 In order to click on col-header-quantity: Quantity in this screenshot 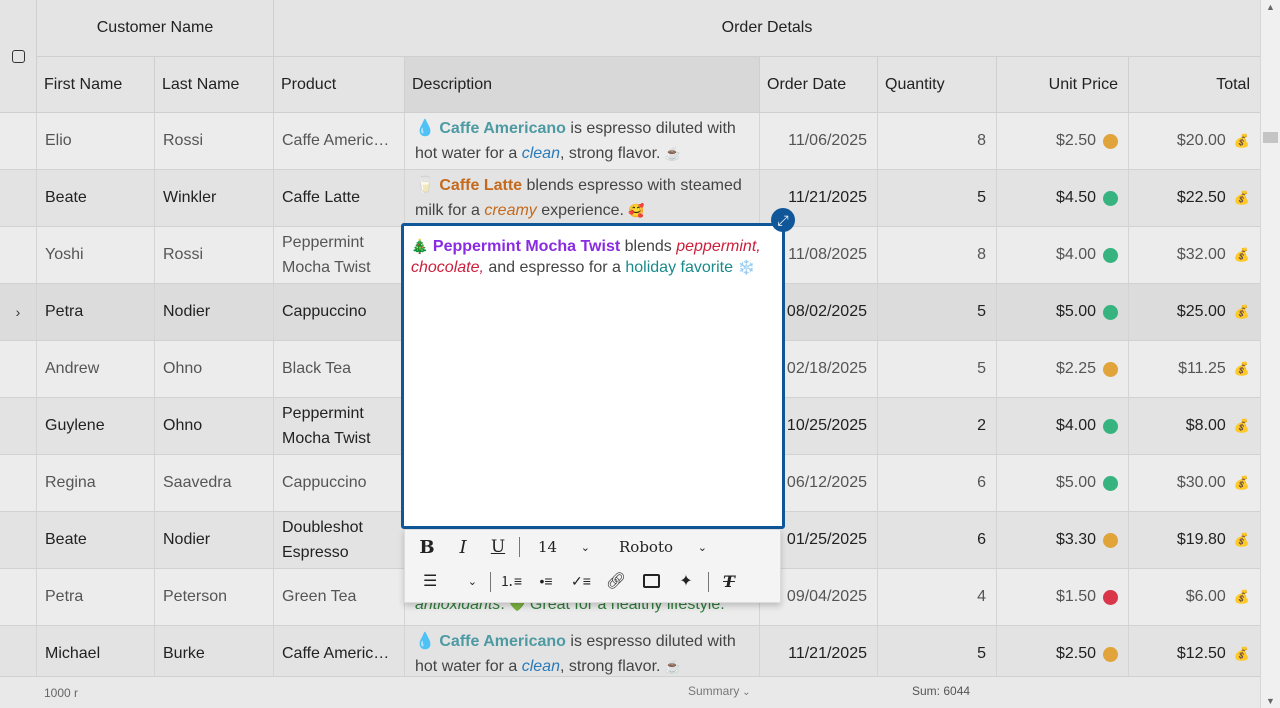, I will do `click(937, 85)`.